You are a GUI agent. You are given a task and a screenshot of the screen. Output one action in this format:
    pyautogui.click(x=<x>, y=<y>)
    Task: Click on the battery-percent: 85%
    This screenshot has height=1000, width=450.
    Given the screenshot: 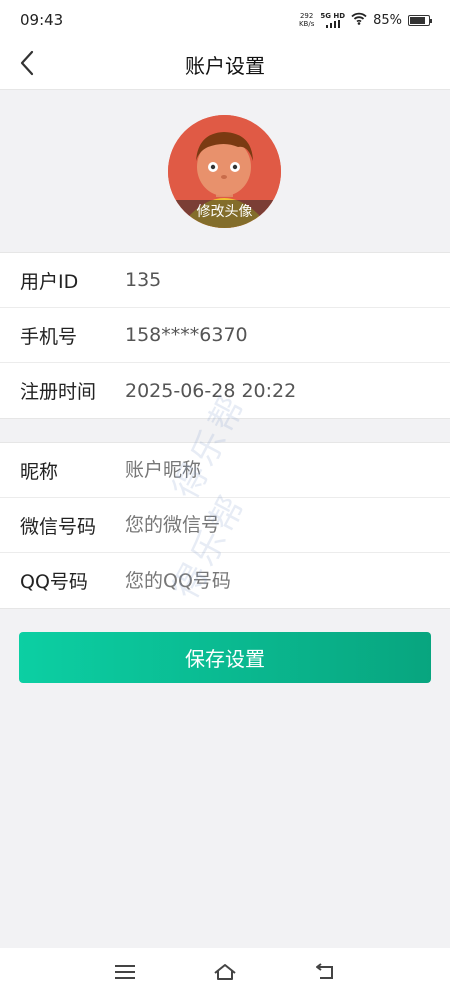 What is the action you would take?
    pyautogui.click(x=387, y=20)
    